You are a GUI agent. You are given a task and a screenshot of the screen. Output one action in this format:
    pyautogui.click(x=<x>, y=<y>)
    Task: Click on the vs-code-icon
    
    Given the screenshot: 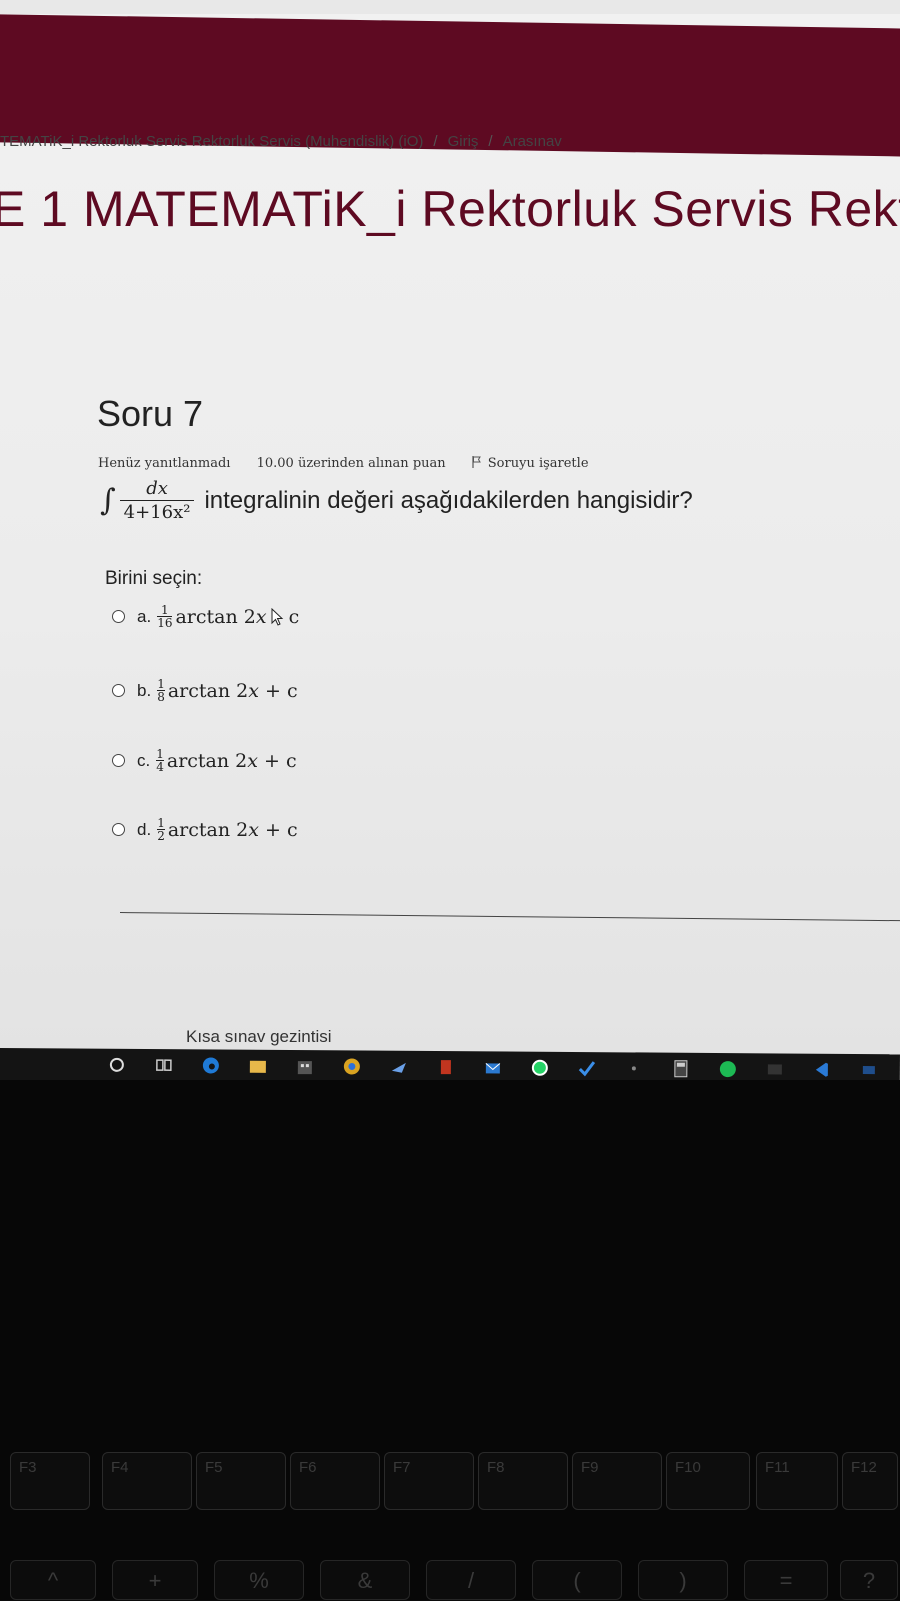 What is the action you would take?
    pyautogui.click(x=822, y=1070)
    